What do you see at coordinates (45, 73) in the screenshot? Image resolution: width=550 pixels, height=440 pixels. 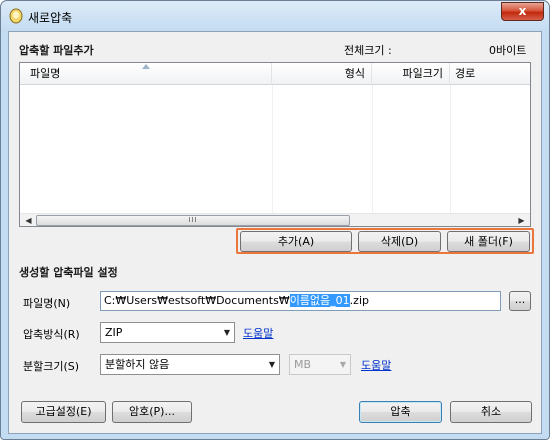 I see `column-filename-label: 파일명` at bounding box center [45, 73].